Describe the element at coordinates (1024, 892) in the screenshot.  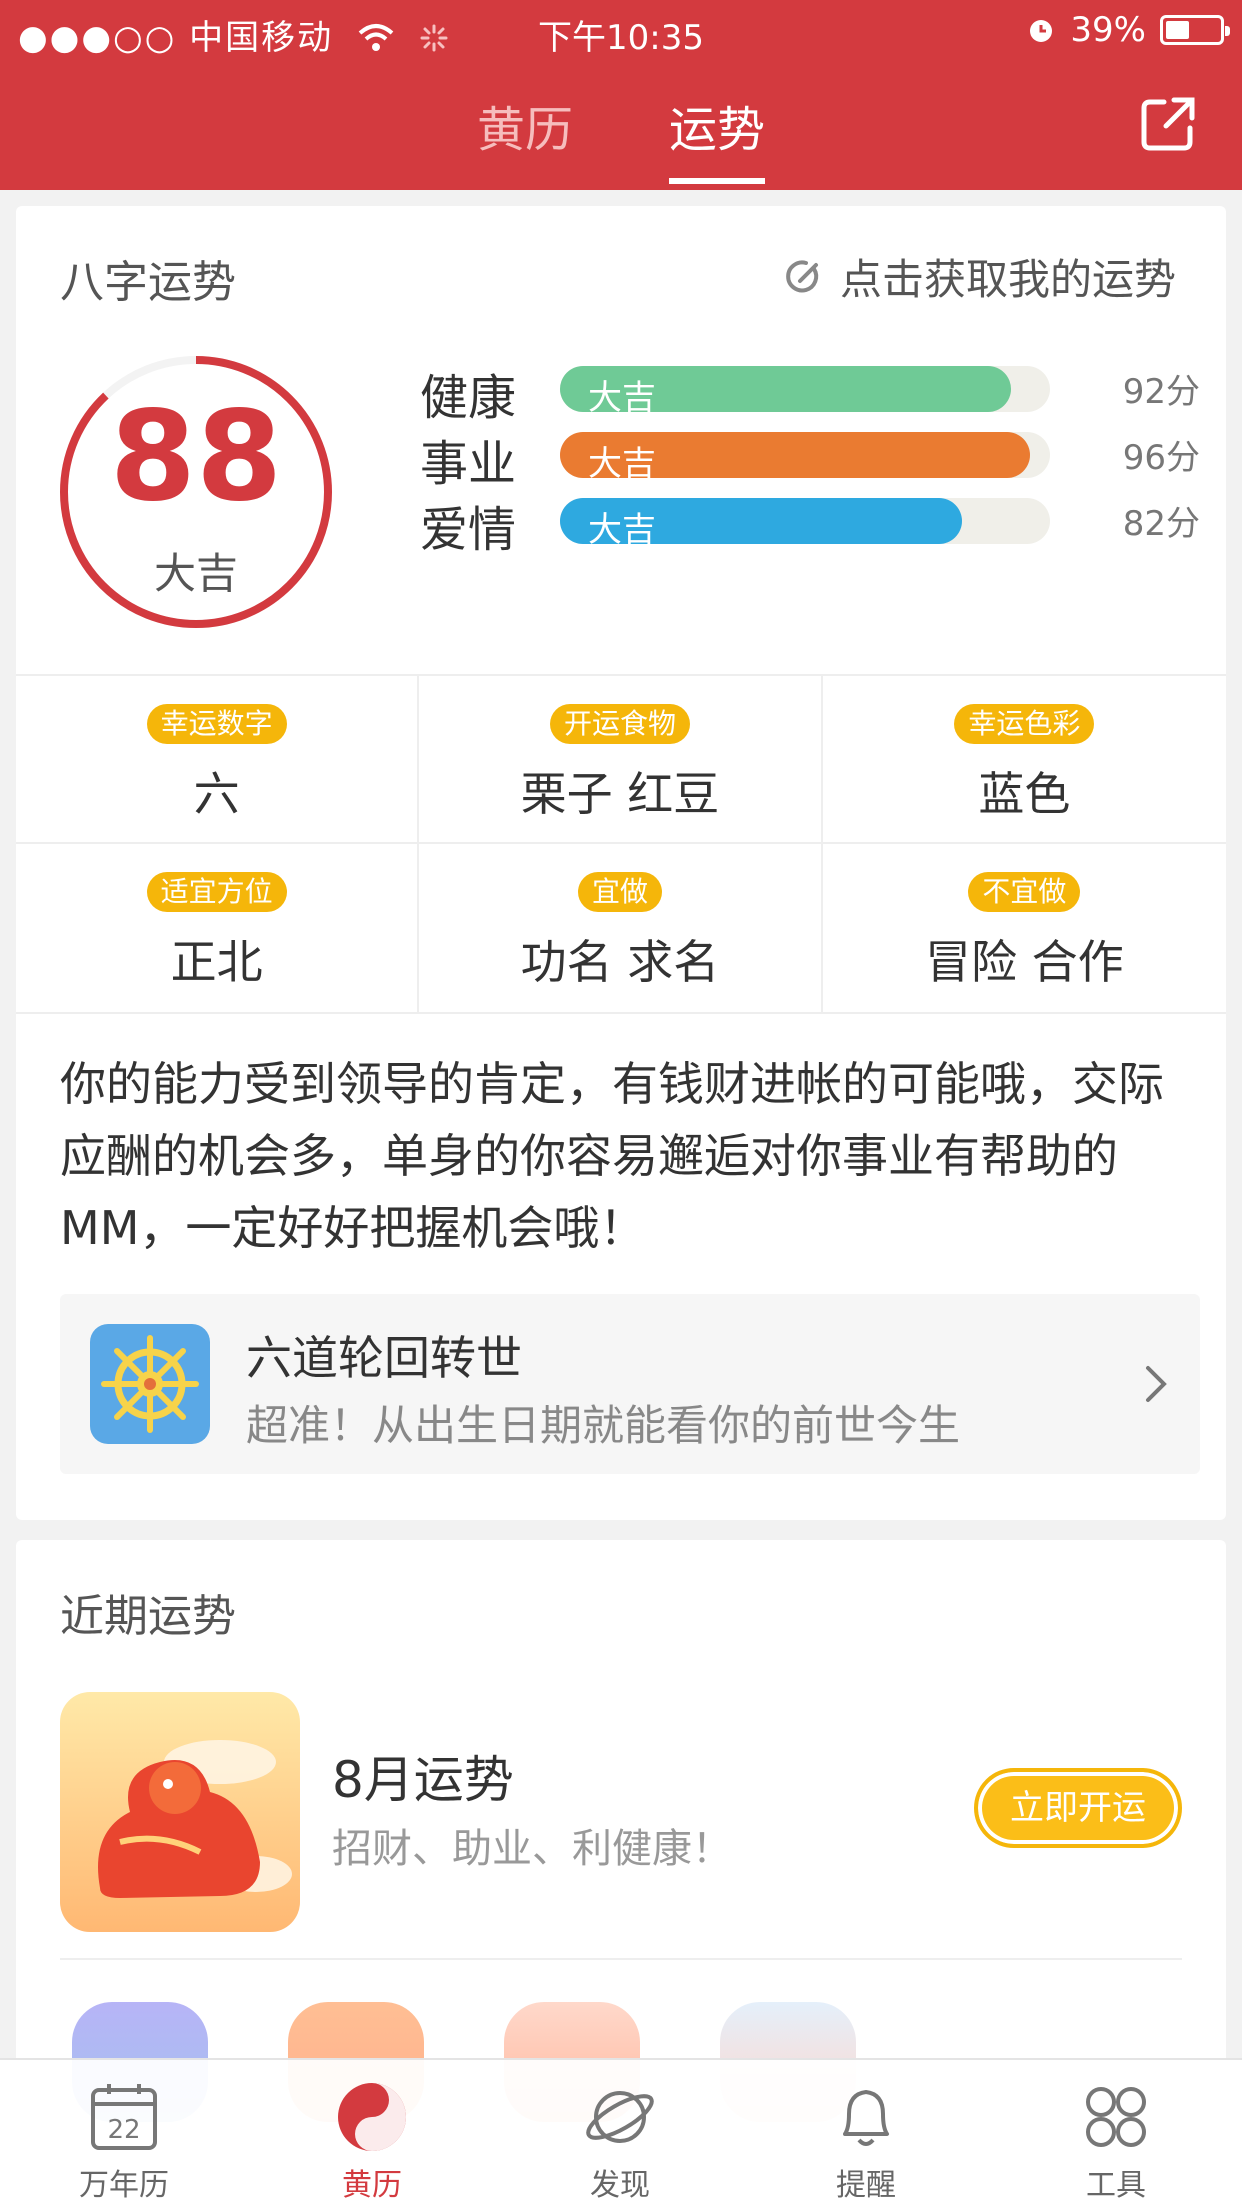
I see `cell-tag: 不宜做` at that location.